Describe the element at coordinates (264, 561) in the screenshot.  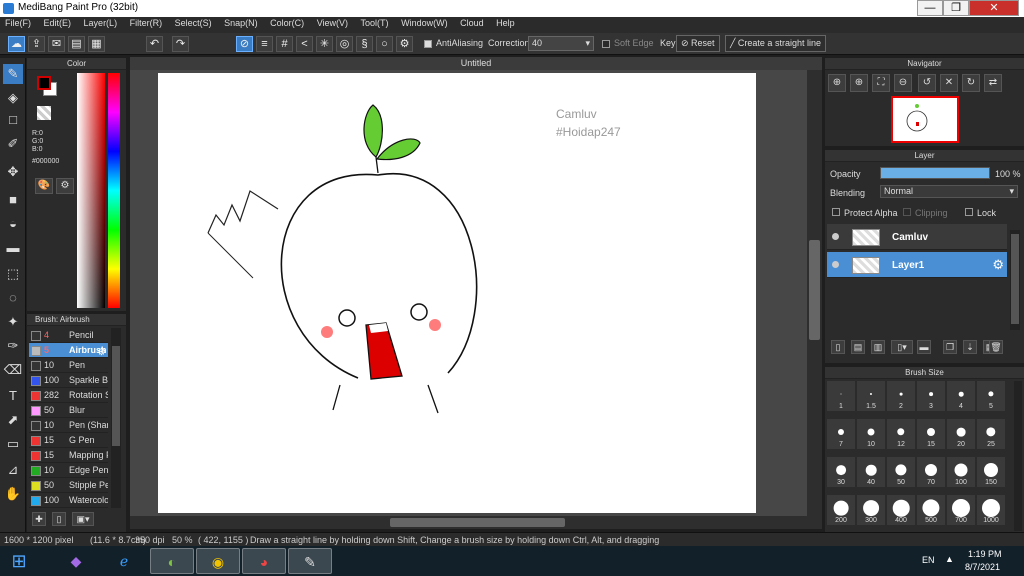
I see `medibang-icon: ◕` at that location.